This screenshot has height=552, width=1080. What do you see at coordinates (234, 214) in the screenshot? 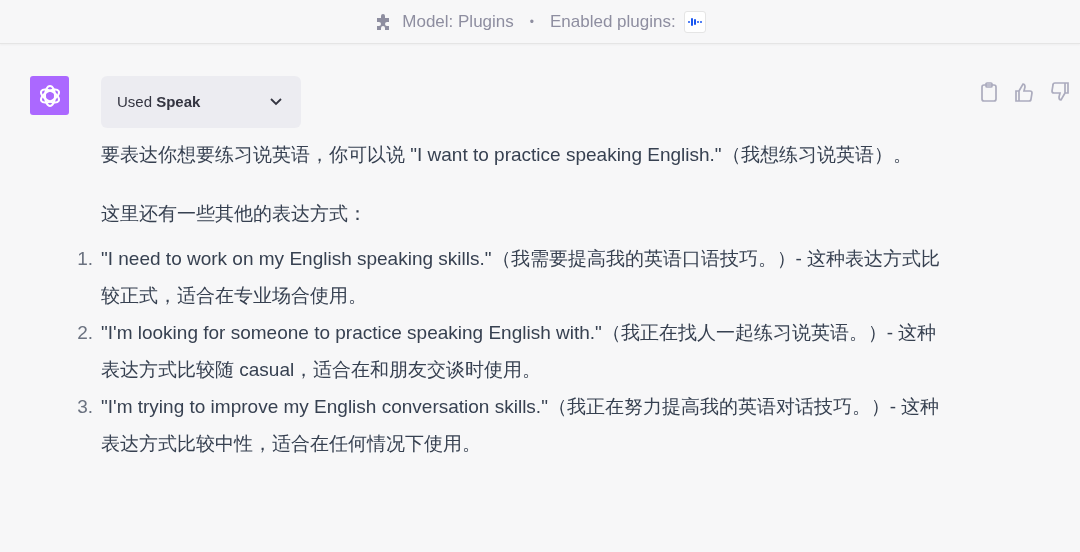
I see `lead-in-text: 这里还有一些其他的表达方式：` at bounding box center [234, 214].